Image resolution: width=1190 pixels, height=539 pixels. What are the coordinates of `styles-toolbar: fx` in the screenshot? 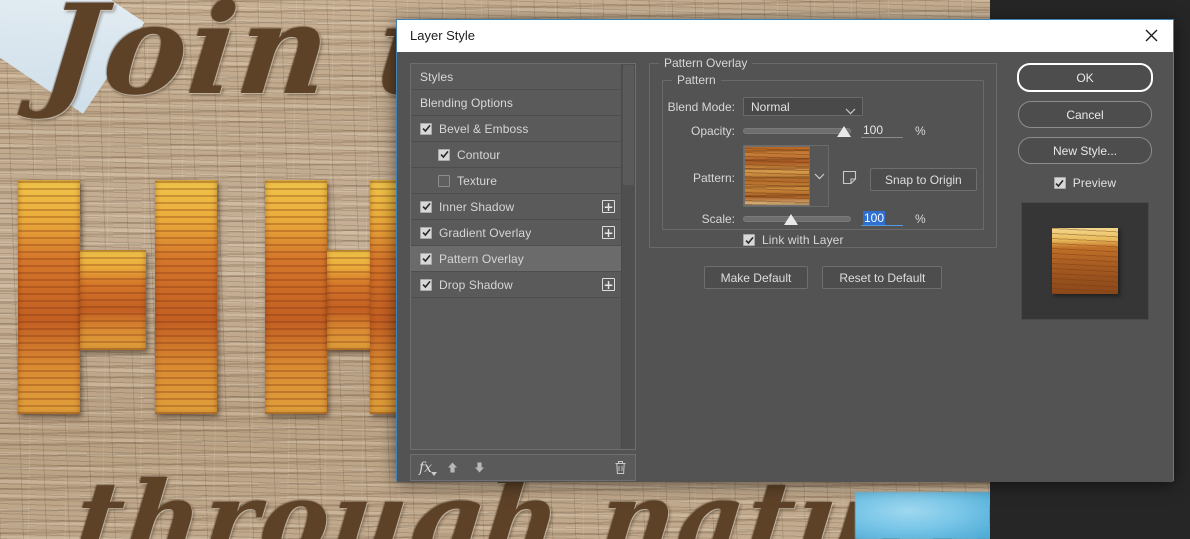 It's located at (523, 467).